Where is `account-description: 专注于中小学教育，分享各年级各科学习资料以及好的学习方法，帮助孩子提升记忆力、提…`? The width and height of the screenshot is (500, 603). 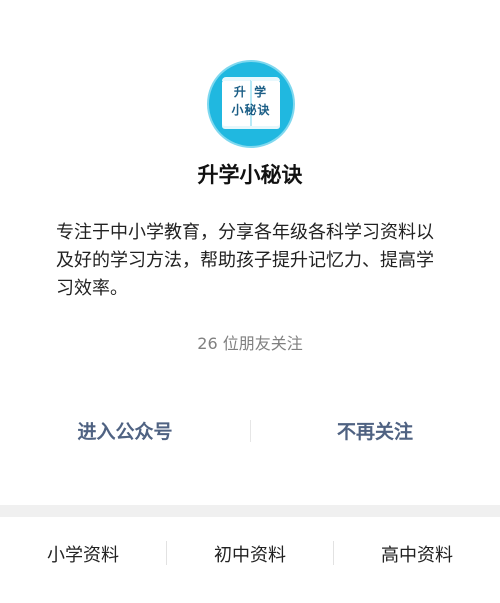 account-description: 专注于中小学教育，分享各年级各科学习资料以及好的学习方法，帮助孩子提升记忆力、提… is located at coordinates (245, 260).